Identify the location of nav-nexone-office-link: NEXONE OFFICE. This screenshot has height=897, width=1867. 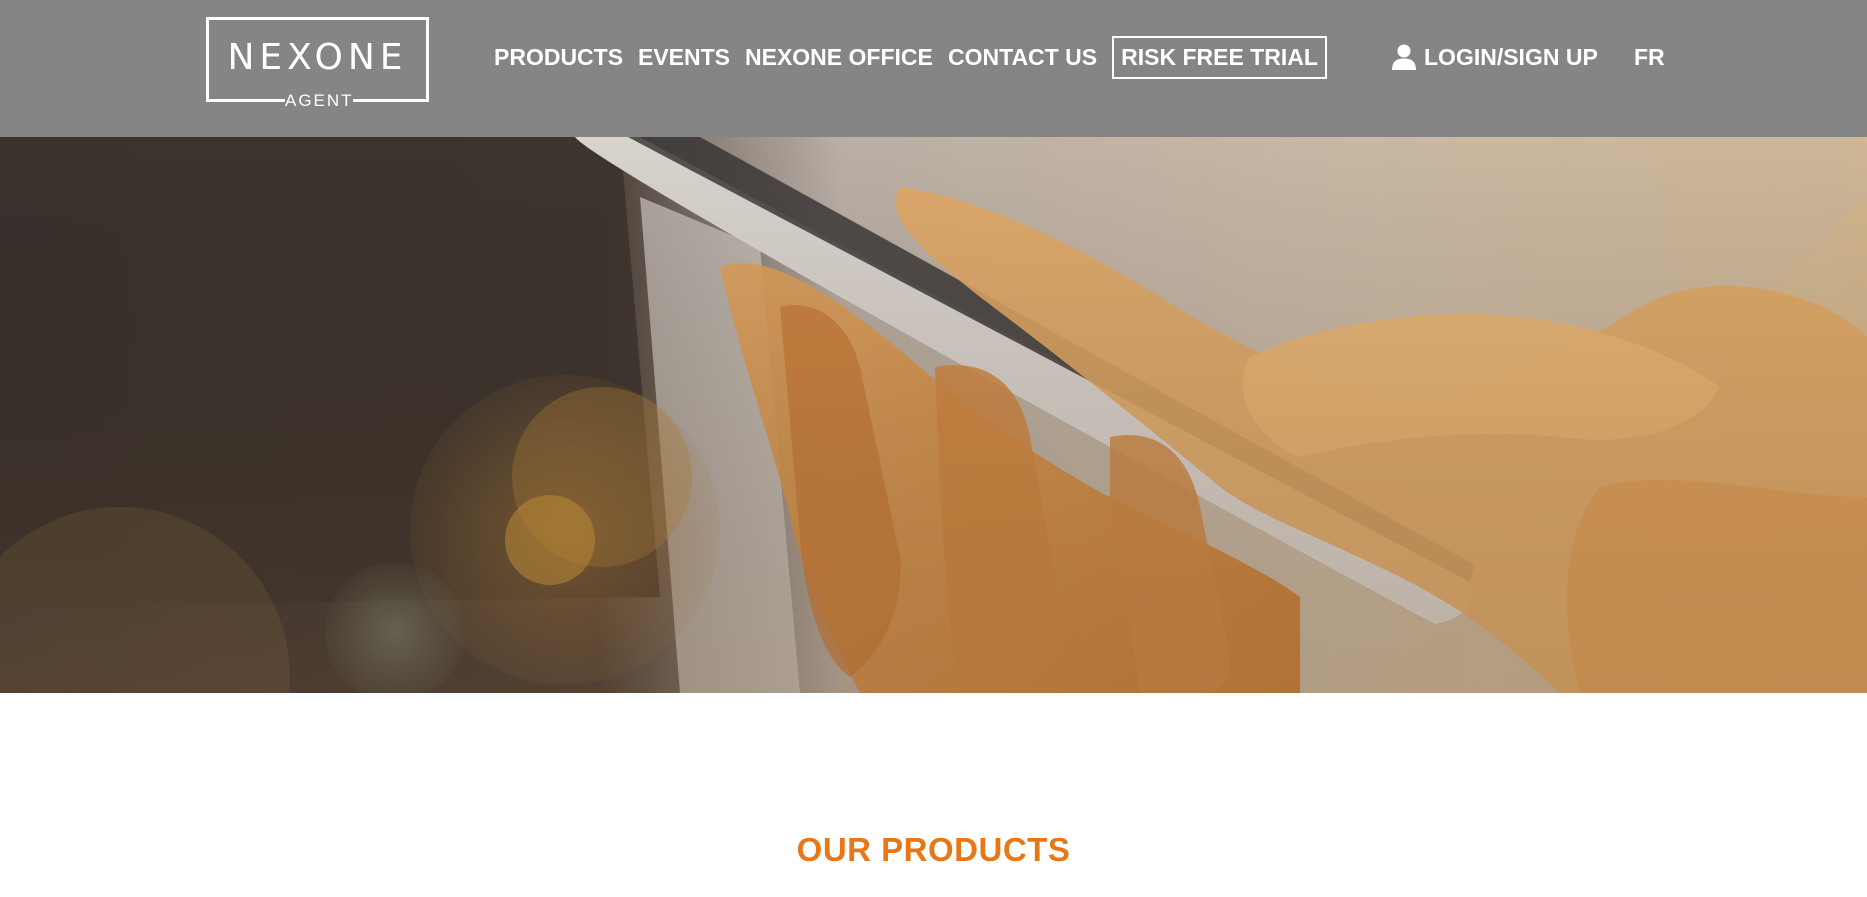
(839, 57).